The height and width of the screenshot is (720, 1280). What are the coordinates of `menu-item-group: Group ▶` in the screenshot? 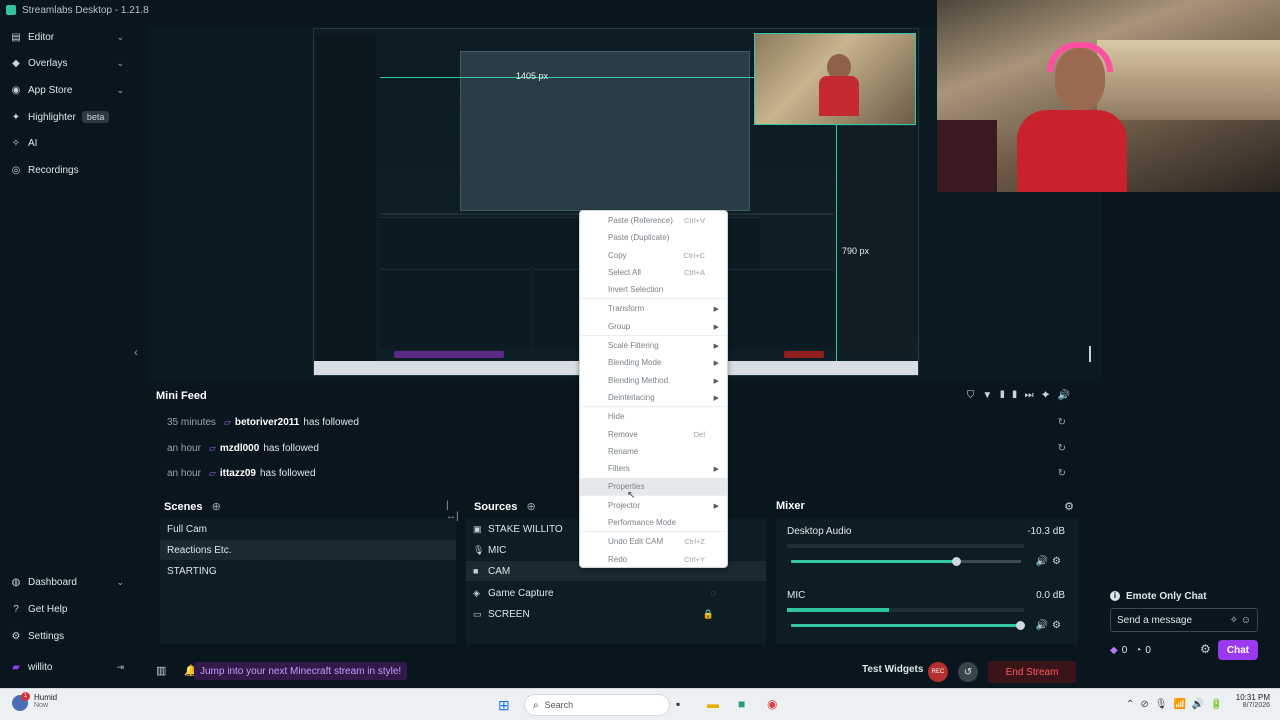 It's located at (653, 326).